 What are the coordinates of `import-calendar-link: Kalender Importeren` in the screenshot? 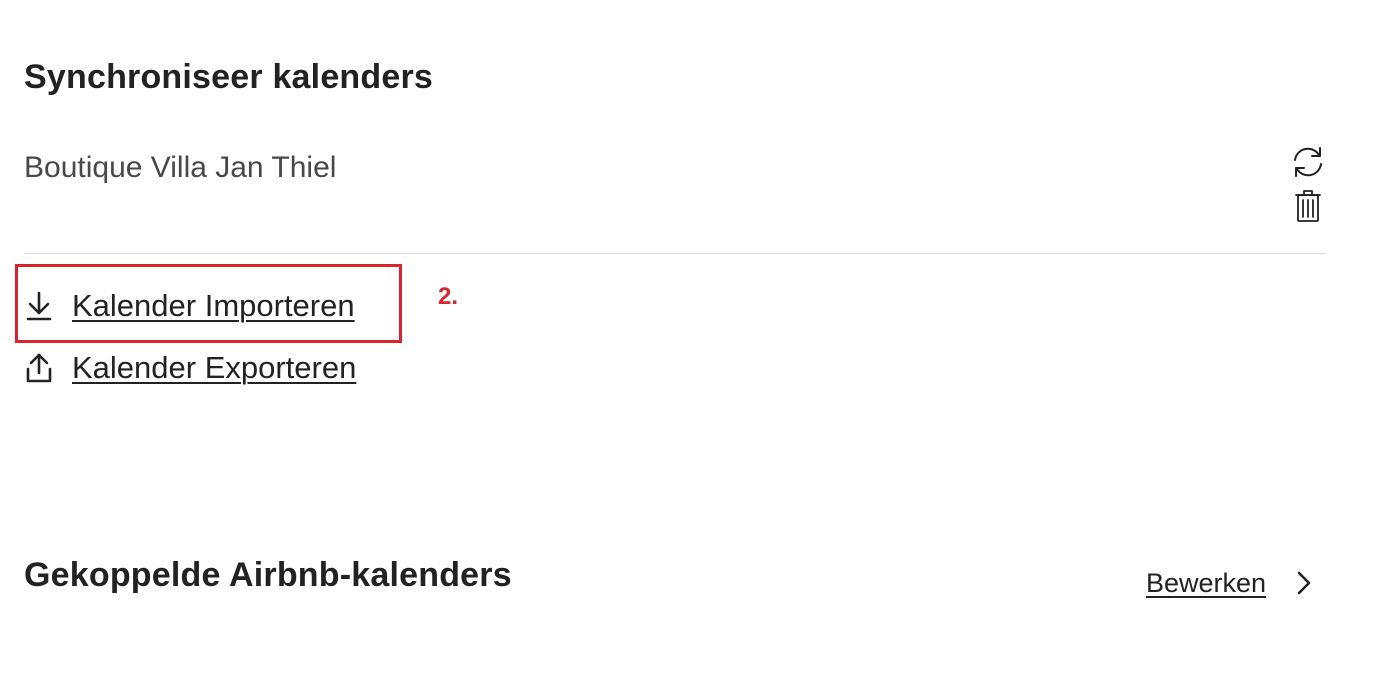 It's located at (189, 306).